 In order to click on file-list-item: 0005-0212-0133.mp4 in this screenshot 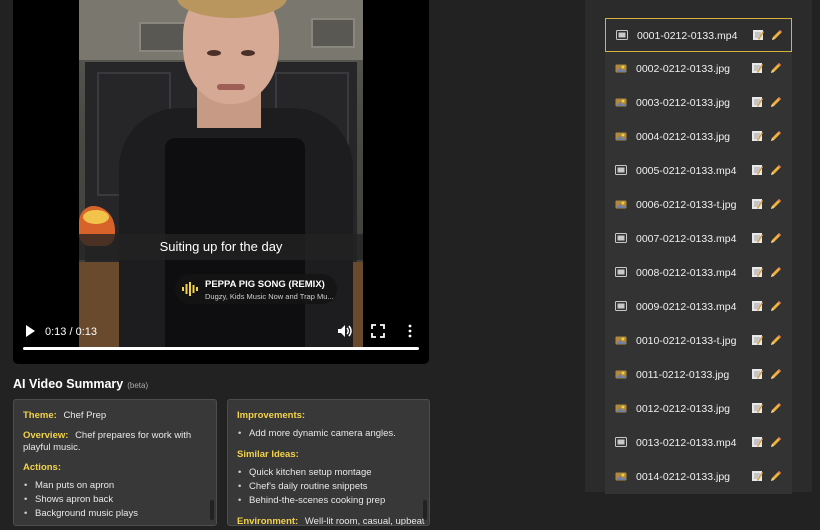, I will do `click(698, 171)`.